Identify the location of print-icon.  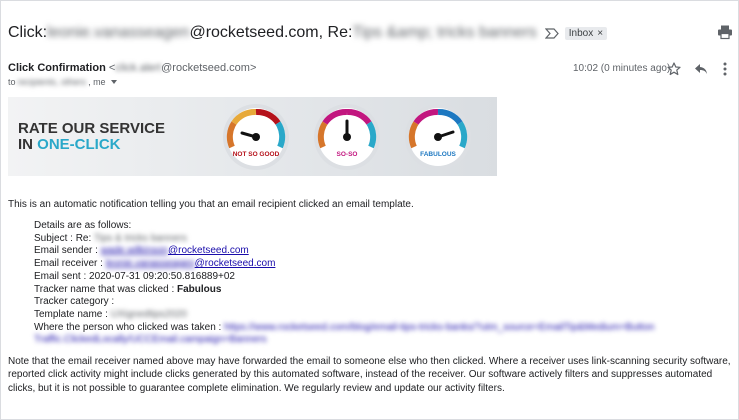
(725, 32).